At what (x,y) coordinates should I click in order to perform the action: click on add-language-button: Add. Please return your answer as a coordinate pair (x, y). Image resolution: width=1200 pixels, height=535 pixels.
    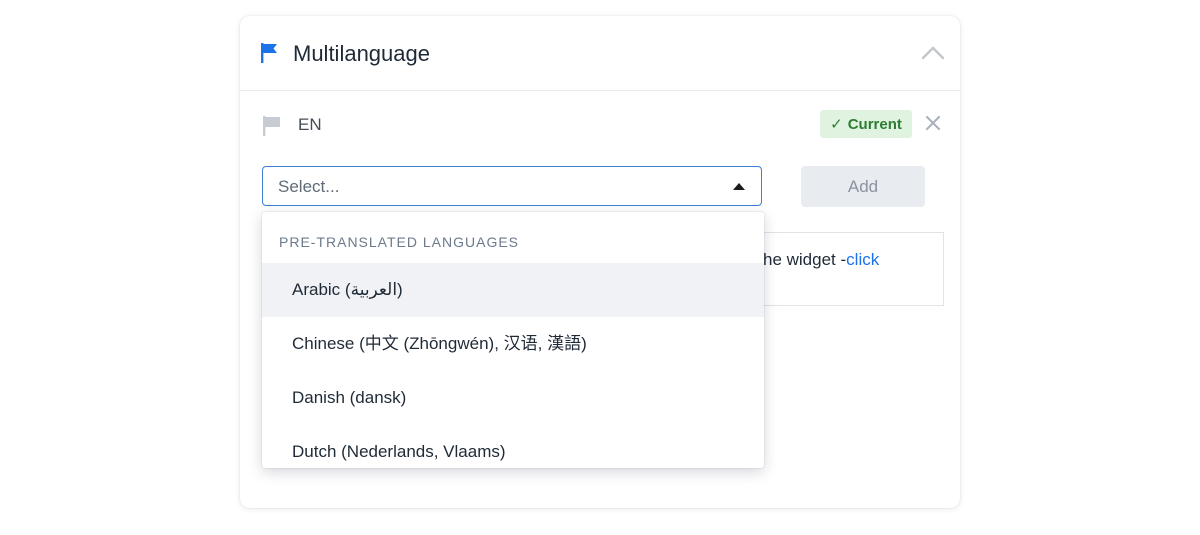
    Looking at the image, I should click on (863, 186).